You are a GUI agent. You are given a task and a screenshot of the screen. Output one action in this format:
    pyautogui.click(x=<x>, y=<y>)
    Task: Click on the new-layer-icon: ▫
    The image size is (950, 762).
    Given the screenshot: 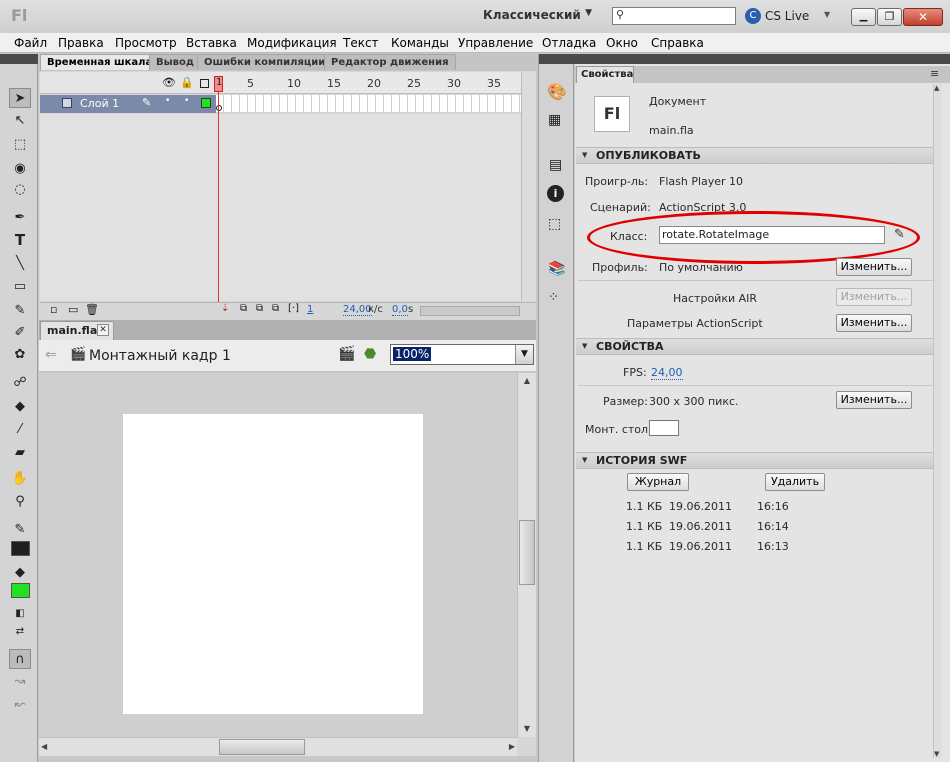 What is the action you would take?
    pyautogui.click(x=53, y=309)
    